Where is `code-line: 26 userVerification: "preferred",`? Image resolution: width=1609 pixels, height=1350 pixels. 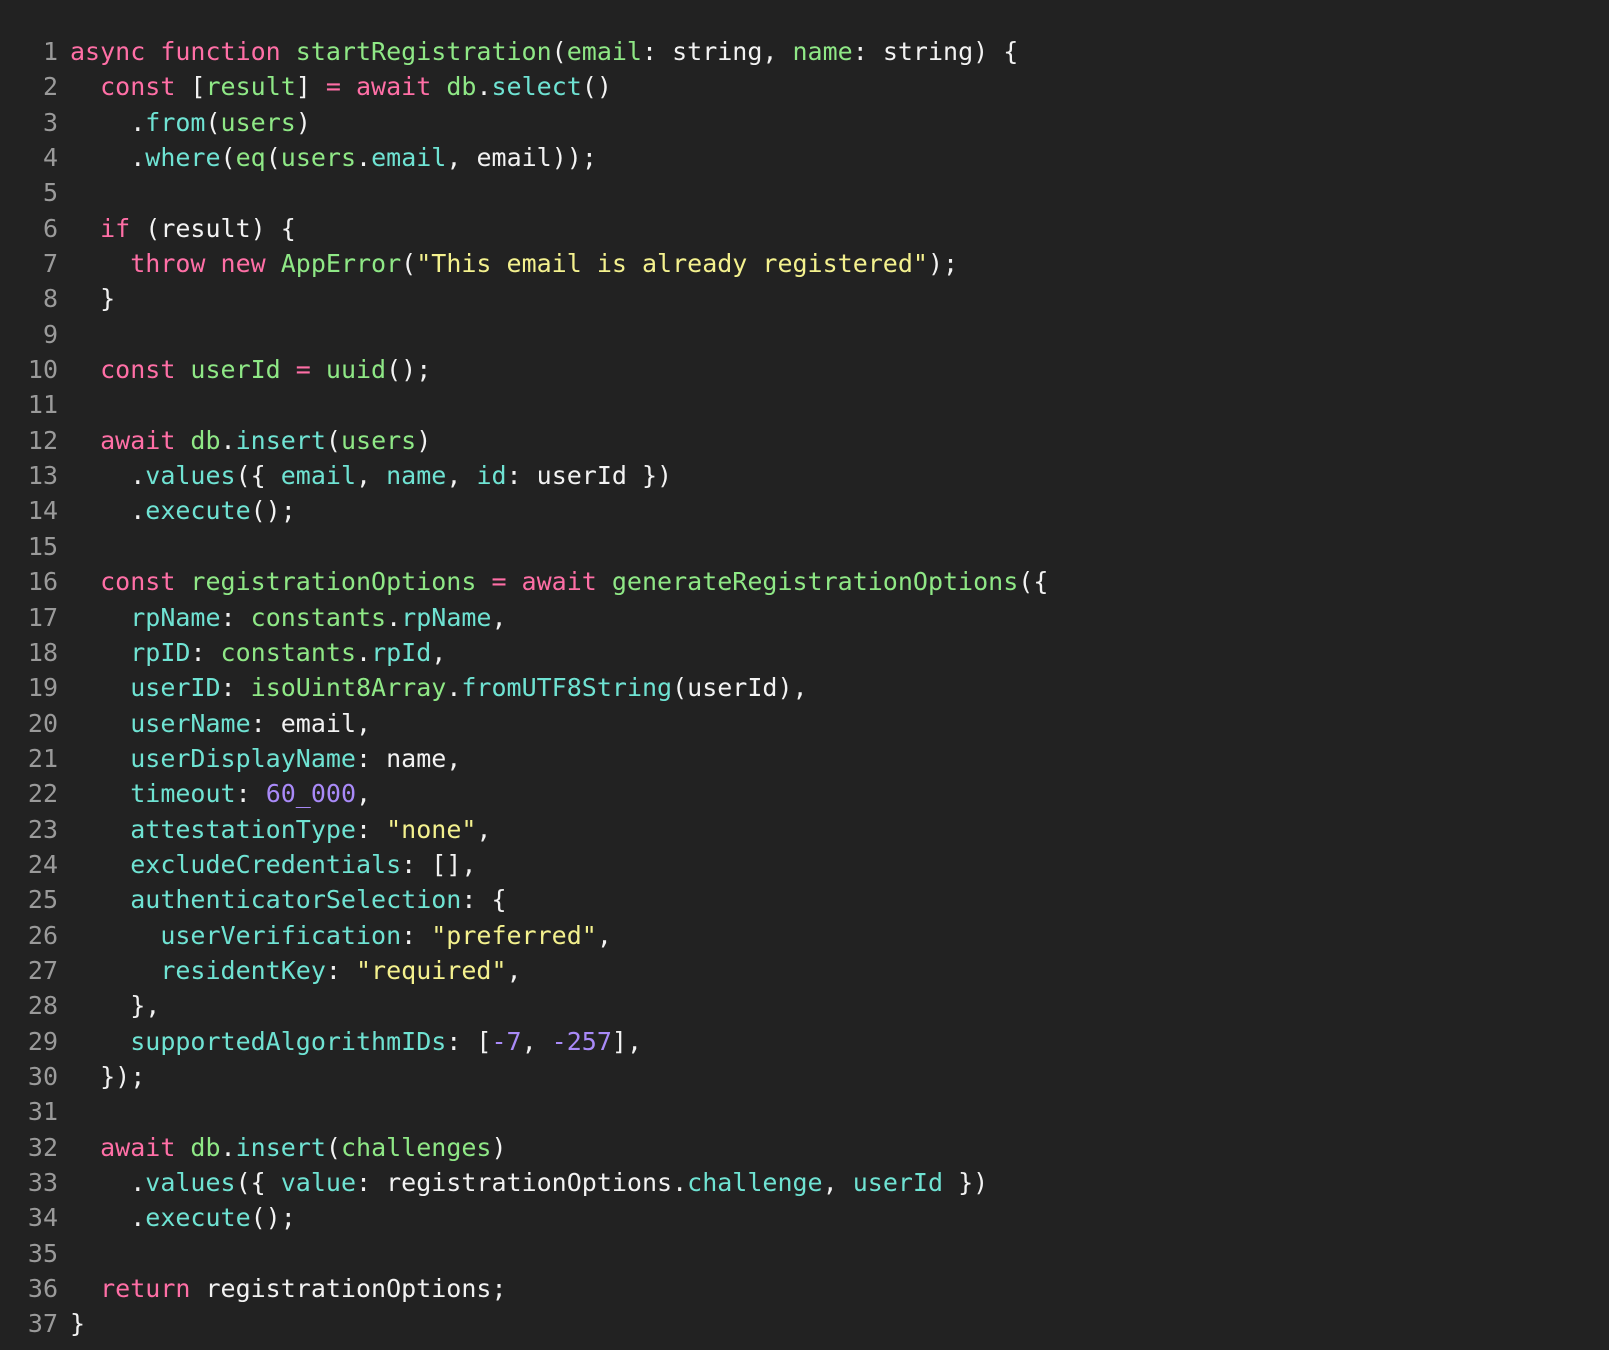
code-line: 26 userVerification: "preferred", is located at coordinates (804, 935).